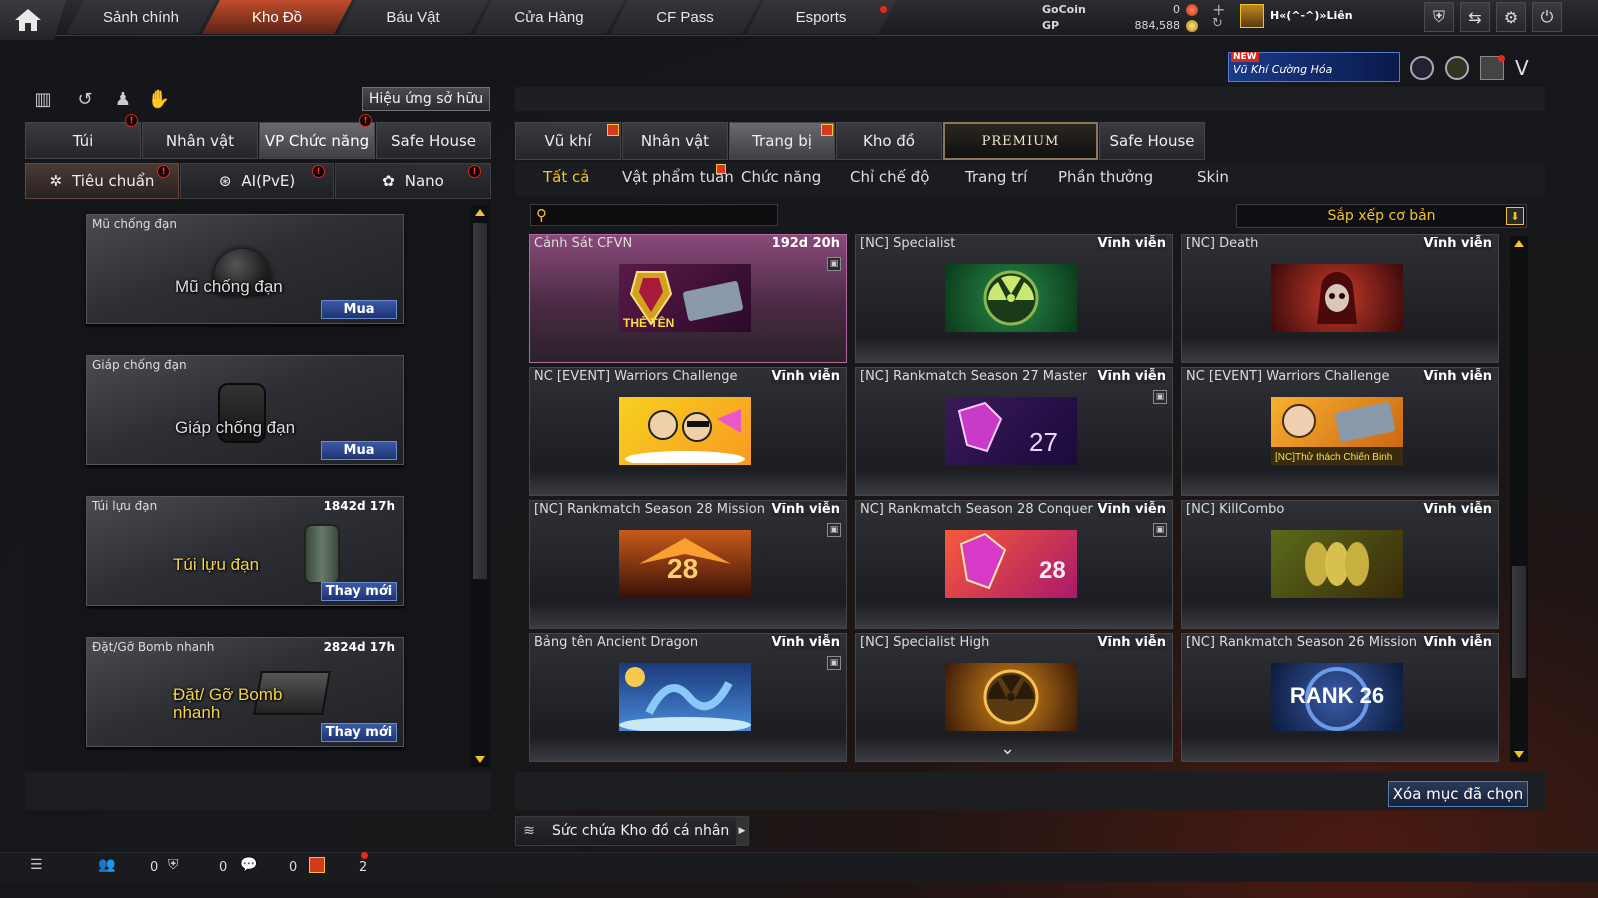 Image resolution: width=1598 pixels, height=898 pixels. I want to click on nav-tab-shop: Cửa Hàng, so click(549, 17).